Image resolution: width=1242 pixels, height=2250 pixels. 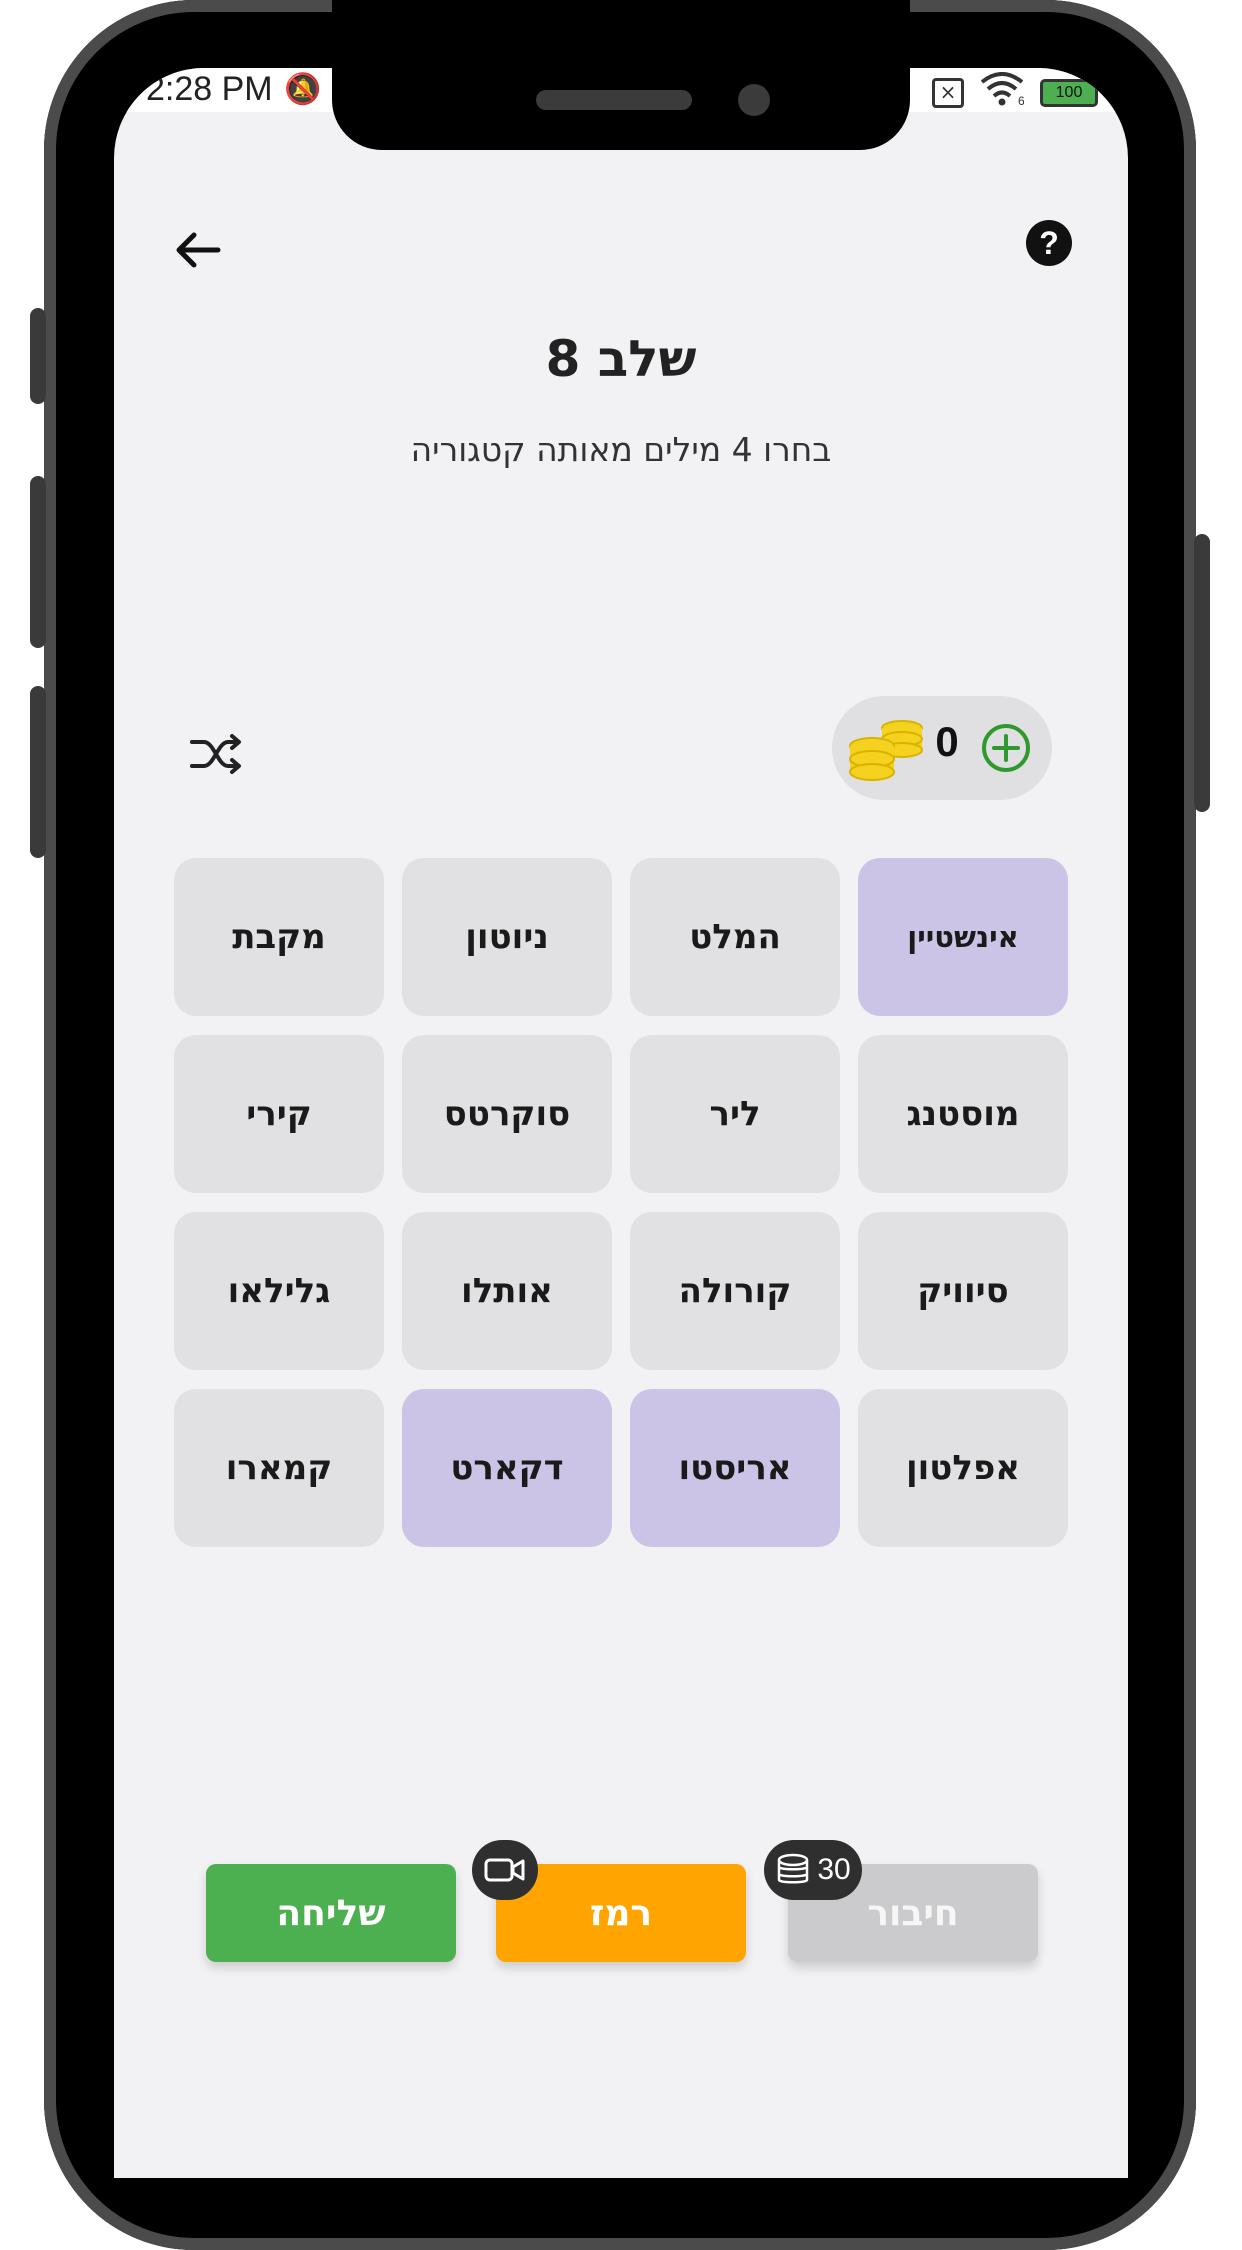 What do you see at coordinates (621, 75) in the screenshot?
I see `phone-notch` at bounding box center [621, 75].